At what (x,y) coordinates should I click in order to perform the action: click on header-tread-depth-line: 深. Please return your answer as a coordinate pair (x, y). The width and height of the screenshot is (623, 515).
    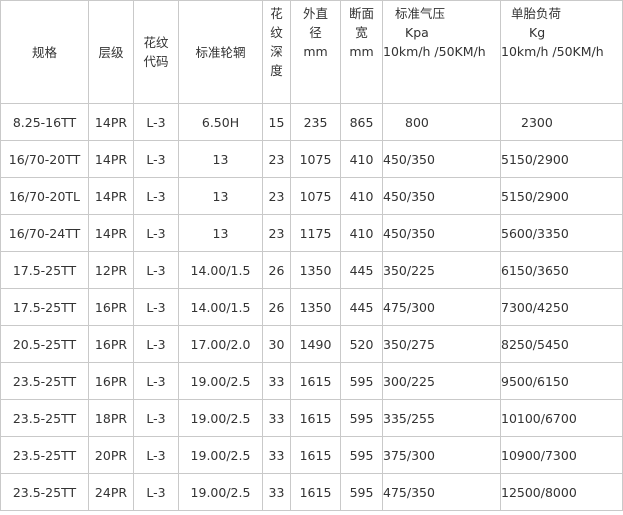
    Looking at the image, I should click on (276, 51).